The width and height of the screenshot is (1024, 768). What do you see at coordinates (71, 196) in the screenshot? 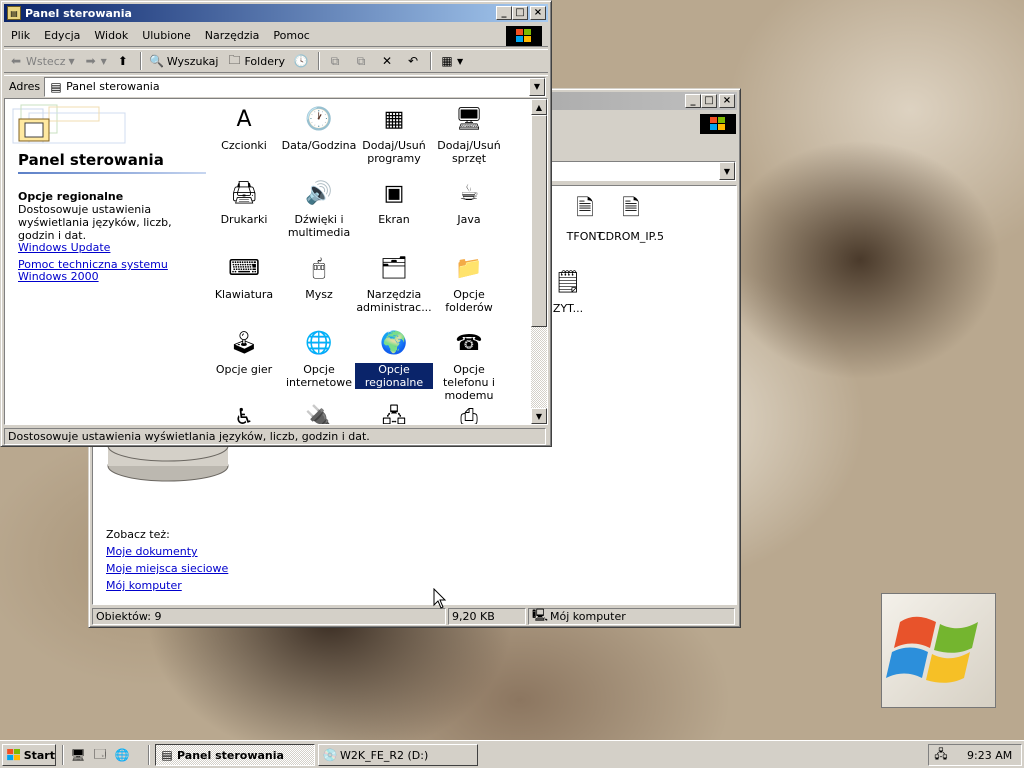
I see `selected-item-title: Opcje regionalne` at bounding box center [71, 196].